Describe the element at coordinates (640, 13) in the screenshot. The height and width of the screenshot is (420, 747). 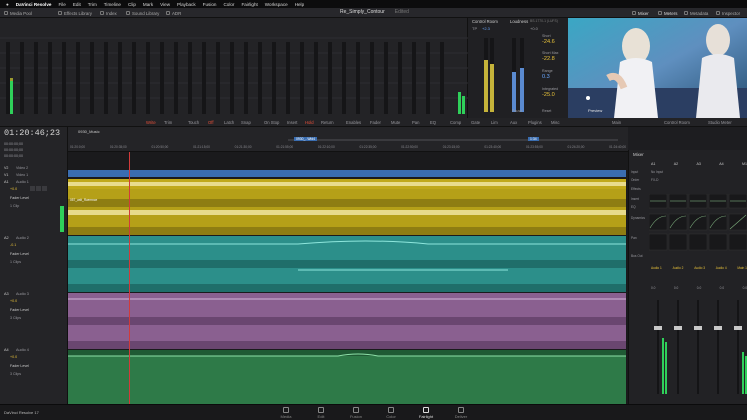
I see `mixer-button: Mixer` at that location.